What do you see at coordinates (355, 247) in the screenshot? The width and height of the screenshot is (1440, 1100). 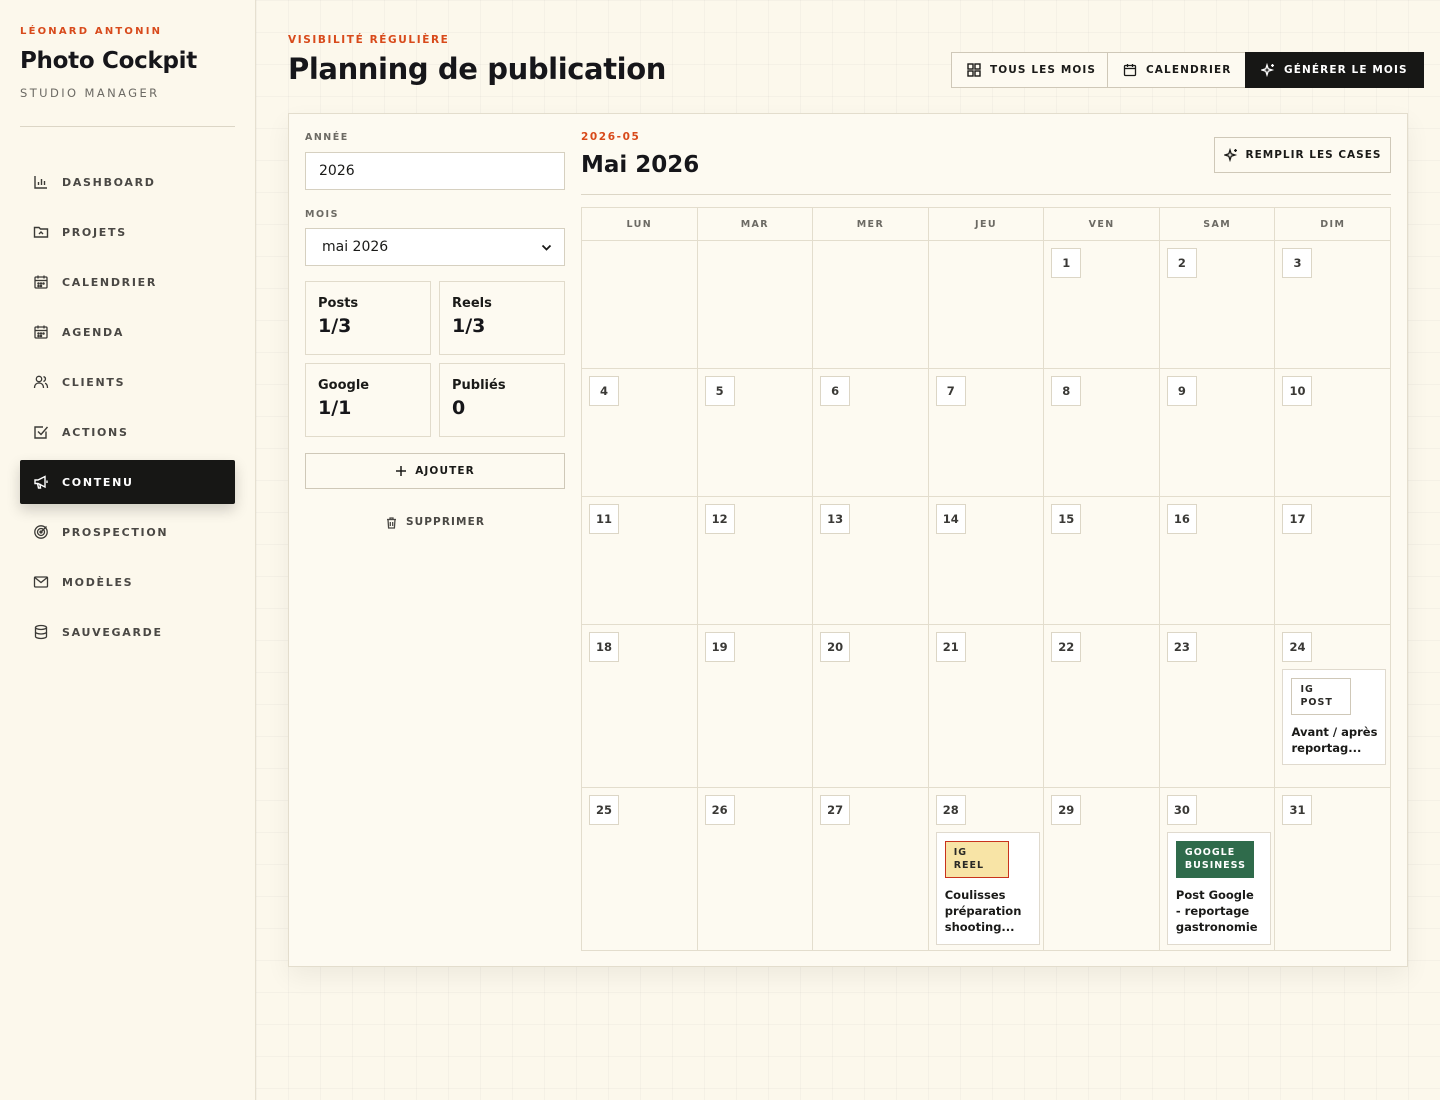 I see `month-select-value: mai 2026` at bounding box center [355, 247].